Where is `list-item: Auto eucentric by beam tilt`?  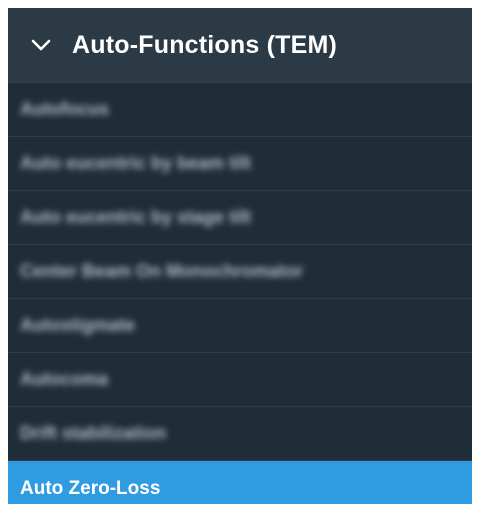
list-item: Auto eucentric by beam tilt is located at coordinates (240, 164).